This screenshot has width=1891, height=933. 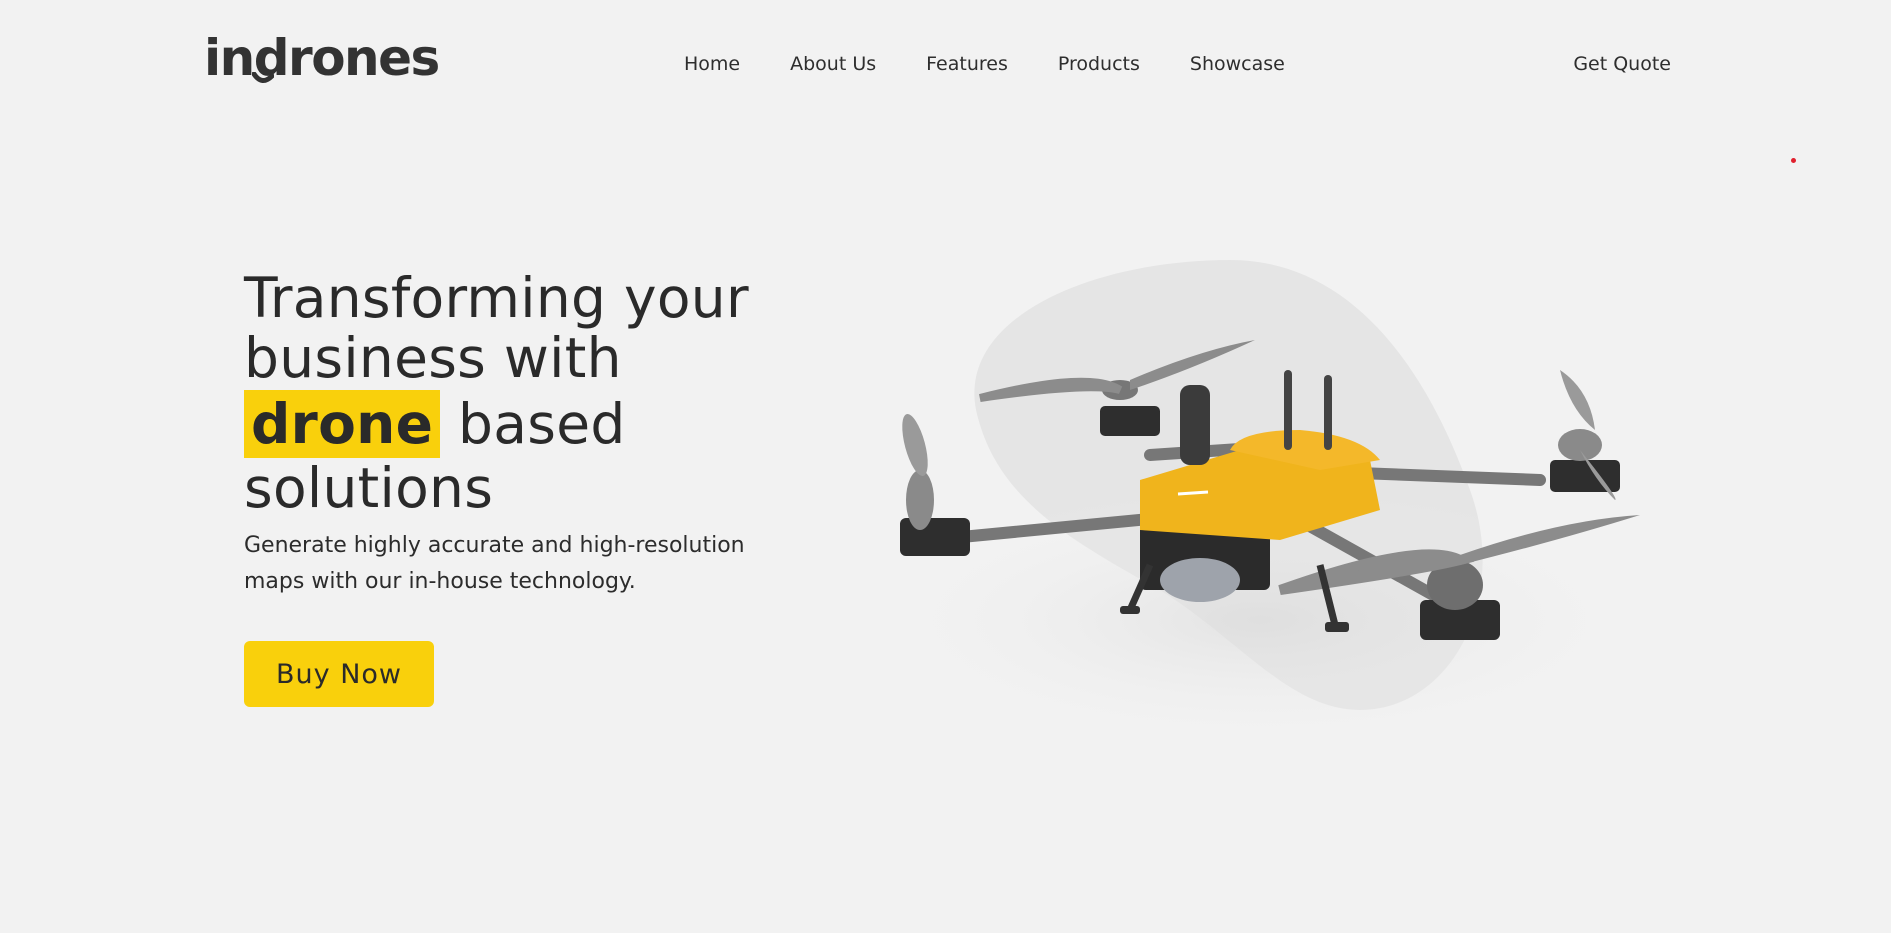 I want to click on nav-home: Home, so click(x=712, y=64).